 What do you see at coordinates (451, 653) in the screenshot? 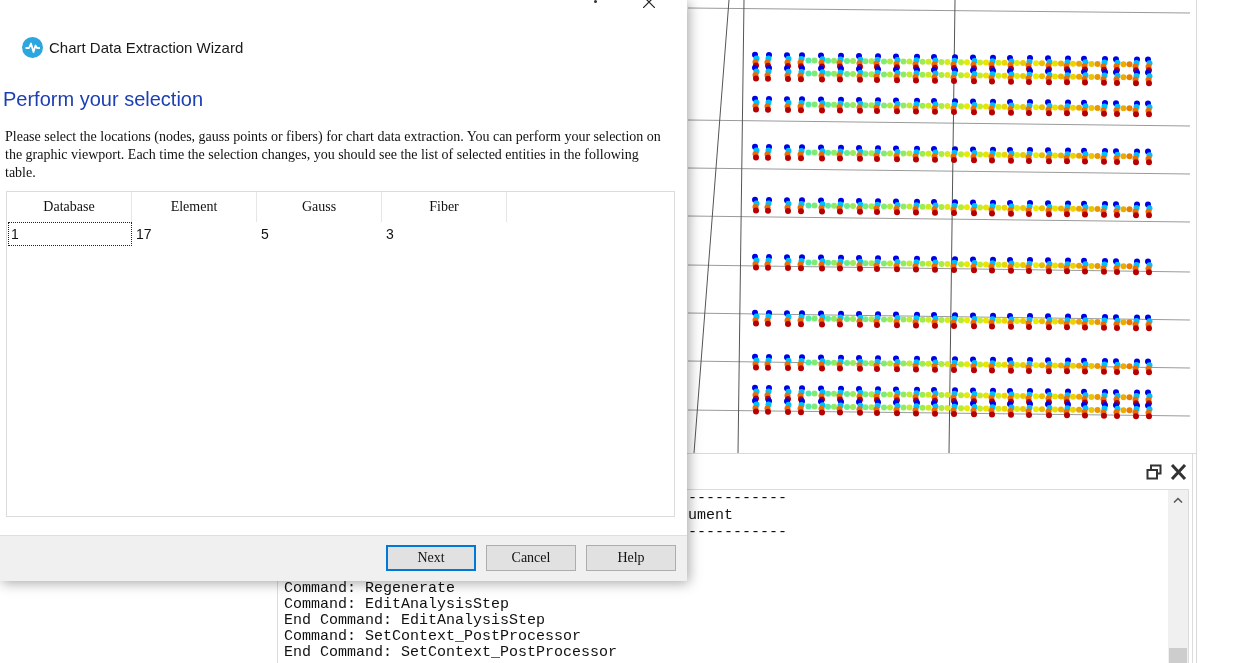
I see `console-line: End Command: SetContext_PostProcessor` at bounding box center [451, 653].